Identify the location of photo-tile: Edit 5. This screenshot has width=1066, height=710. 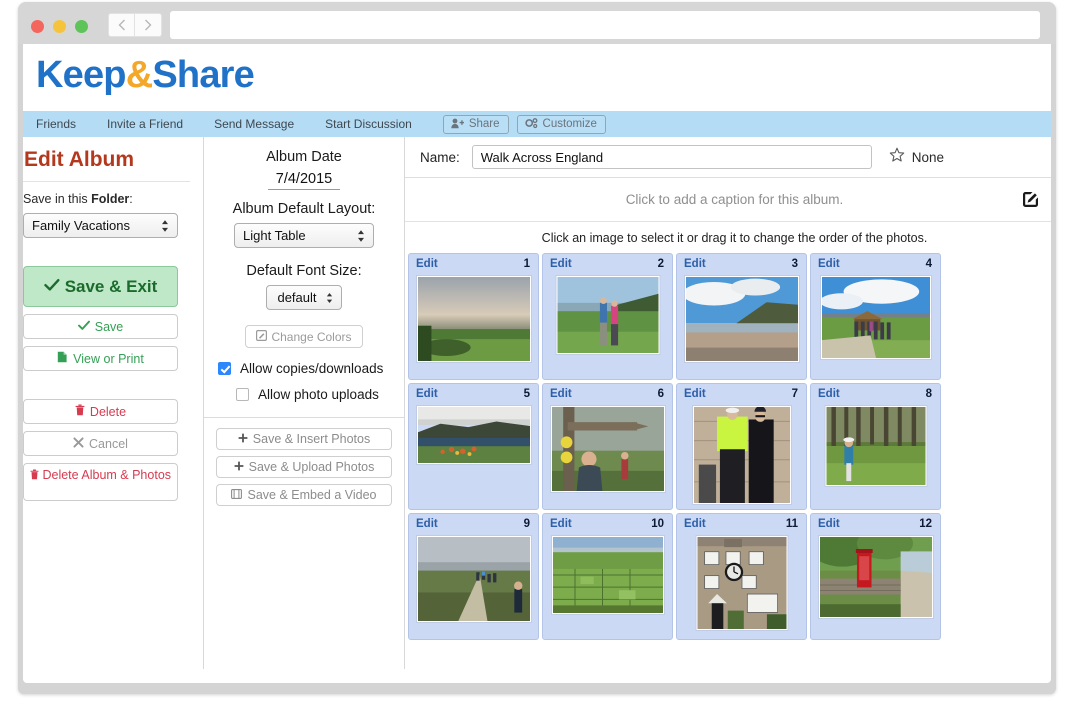
(473, 446).